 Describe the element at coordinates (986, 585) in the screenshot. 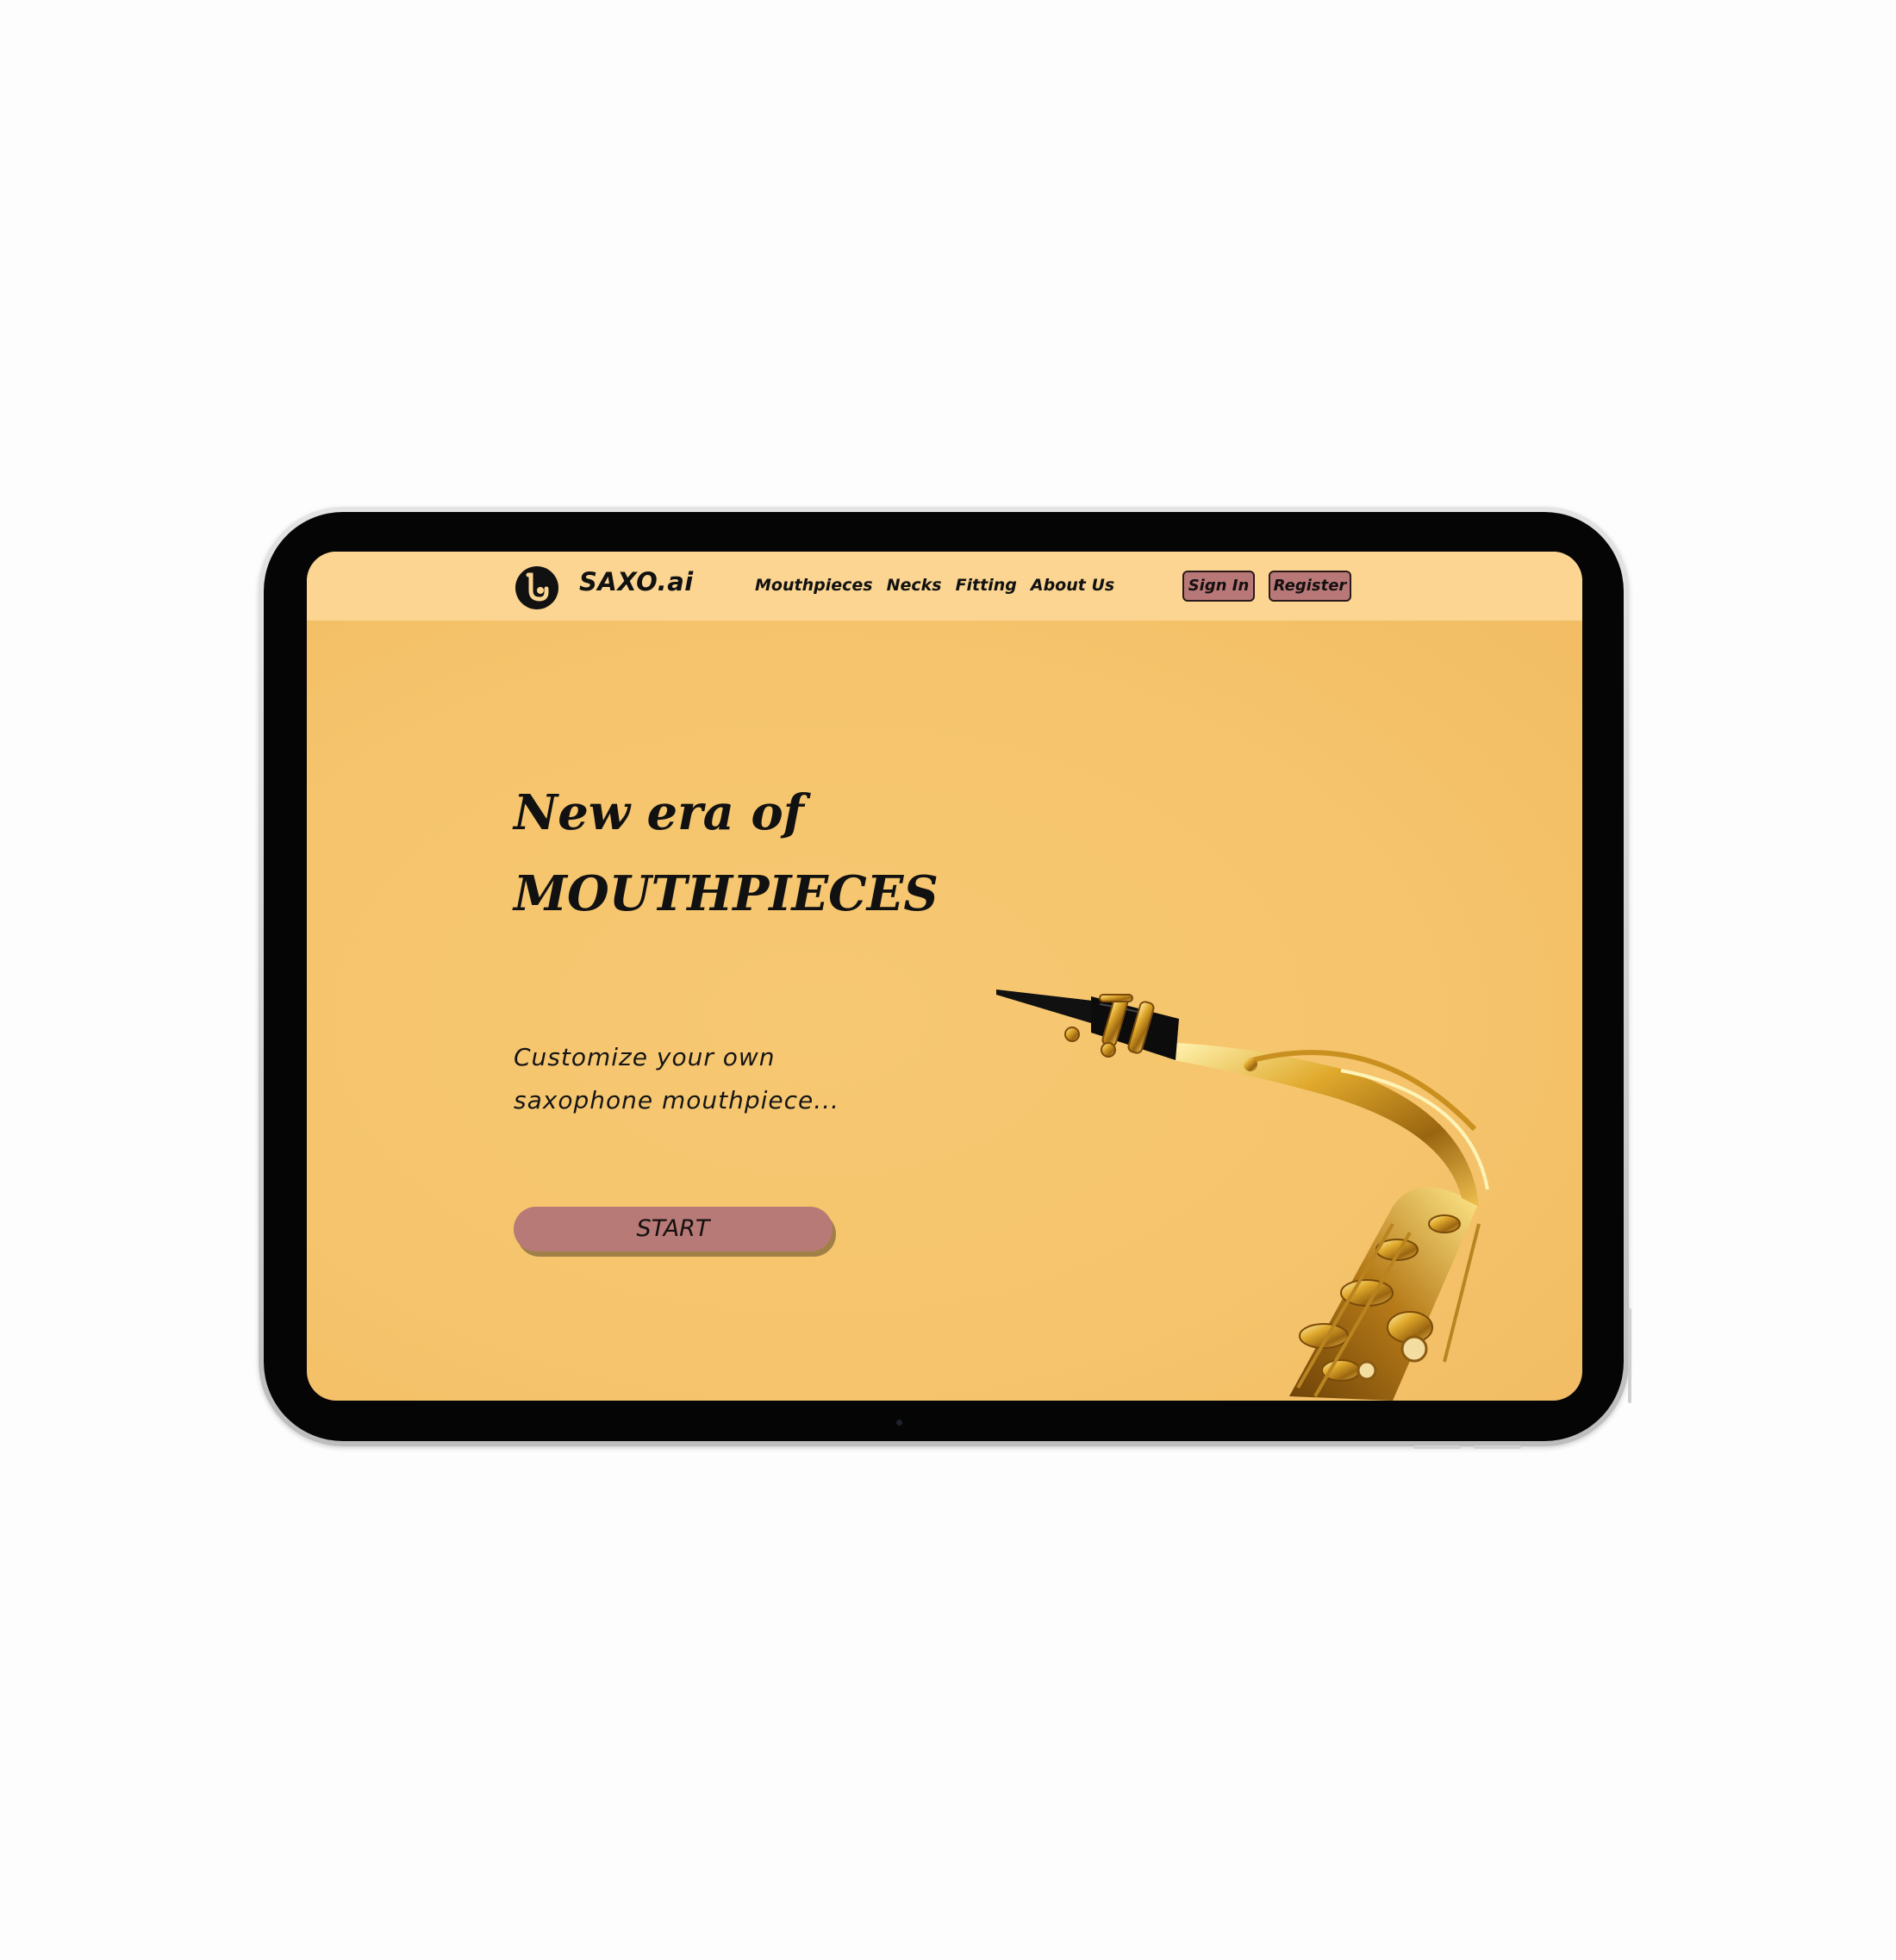

I see `nav-link-fitting: Fitting` at that location.